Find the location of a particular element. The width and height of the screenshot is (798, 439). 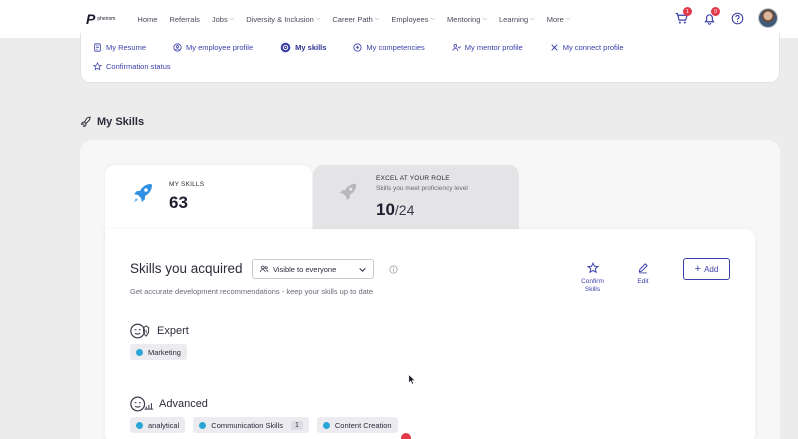

nav-item-diversity: Diversity & Inclusion ⌵ is located at coordinates (283, 19).